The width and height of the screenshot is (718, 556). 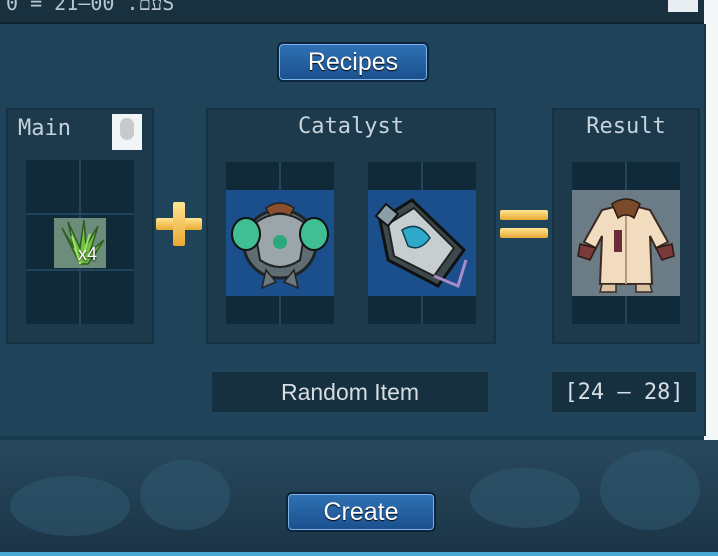 What do you see at coordinates (359, 554) in the screenshot?
I see `bottom-bar` at bounding box center [359, 554].